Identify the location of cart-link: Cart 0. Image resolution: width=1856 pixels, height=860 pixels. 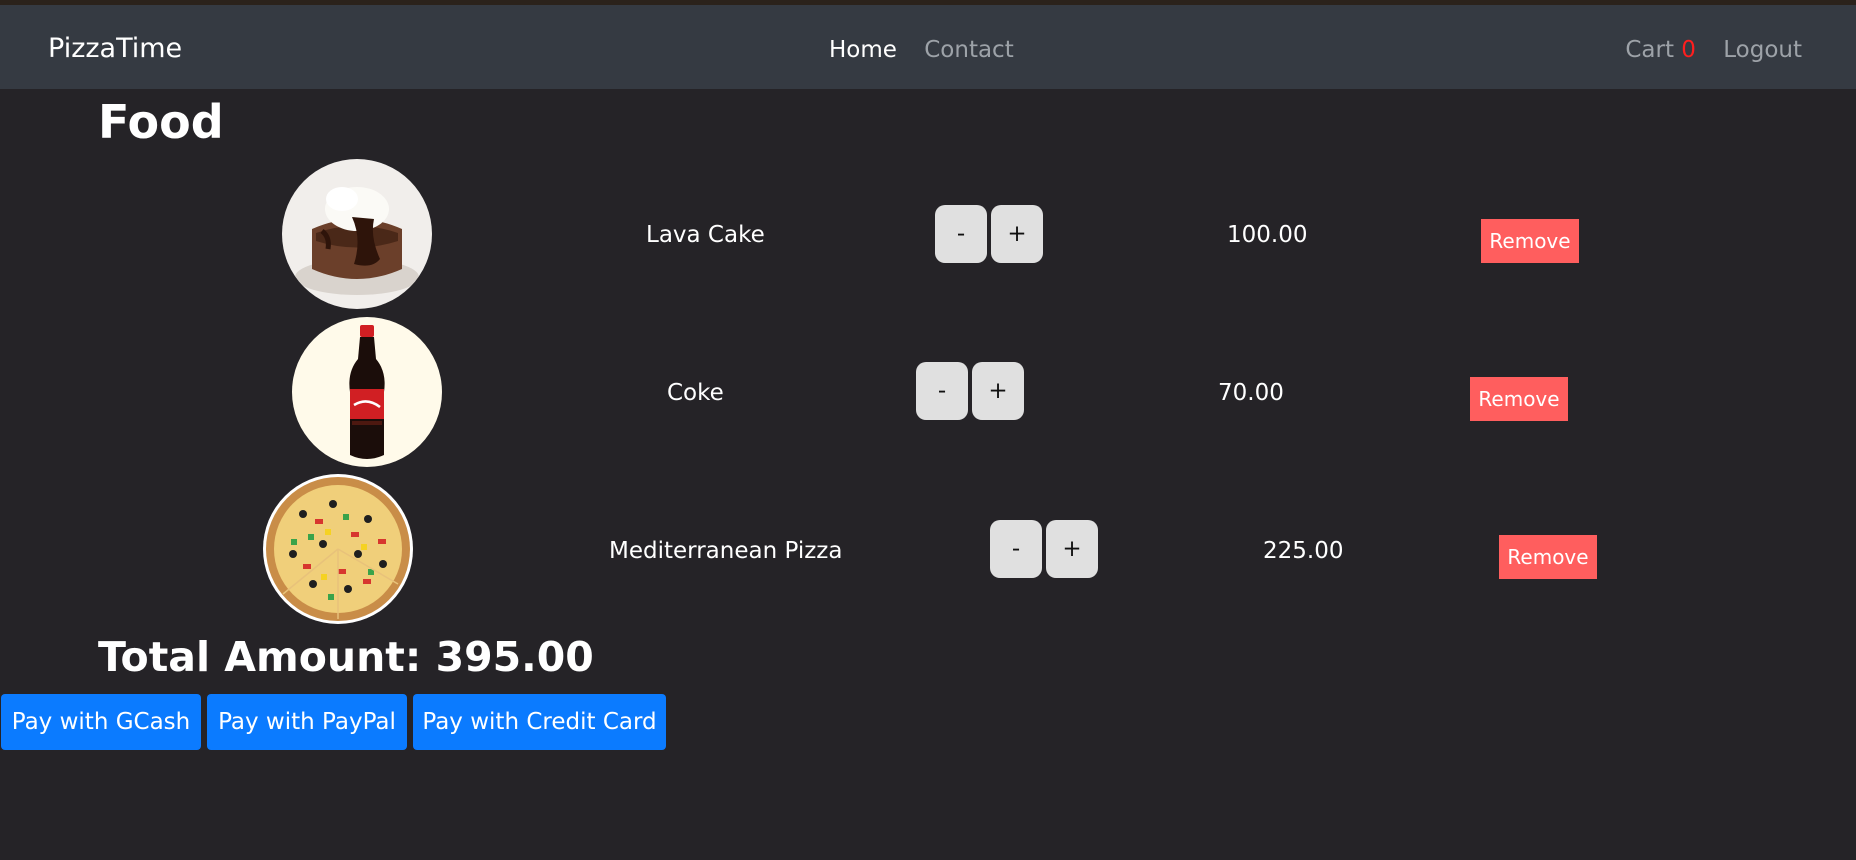
(1664, 50).